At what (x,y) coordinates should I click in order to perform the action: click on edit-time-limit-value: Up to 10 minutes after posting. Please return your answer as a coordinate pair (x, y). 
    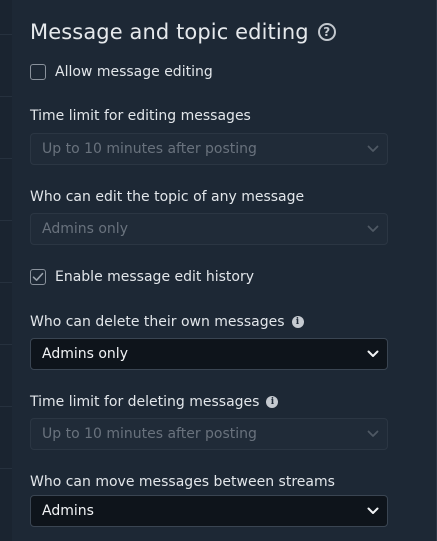
    Looking at the image, I should click on (149, 149).